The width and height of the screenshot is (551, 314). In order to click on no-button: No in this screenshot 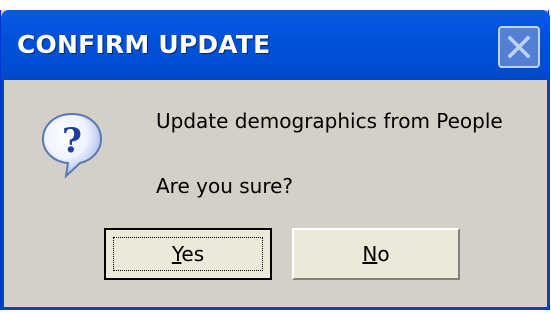, I will do `click(376, 254)`.